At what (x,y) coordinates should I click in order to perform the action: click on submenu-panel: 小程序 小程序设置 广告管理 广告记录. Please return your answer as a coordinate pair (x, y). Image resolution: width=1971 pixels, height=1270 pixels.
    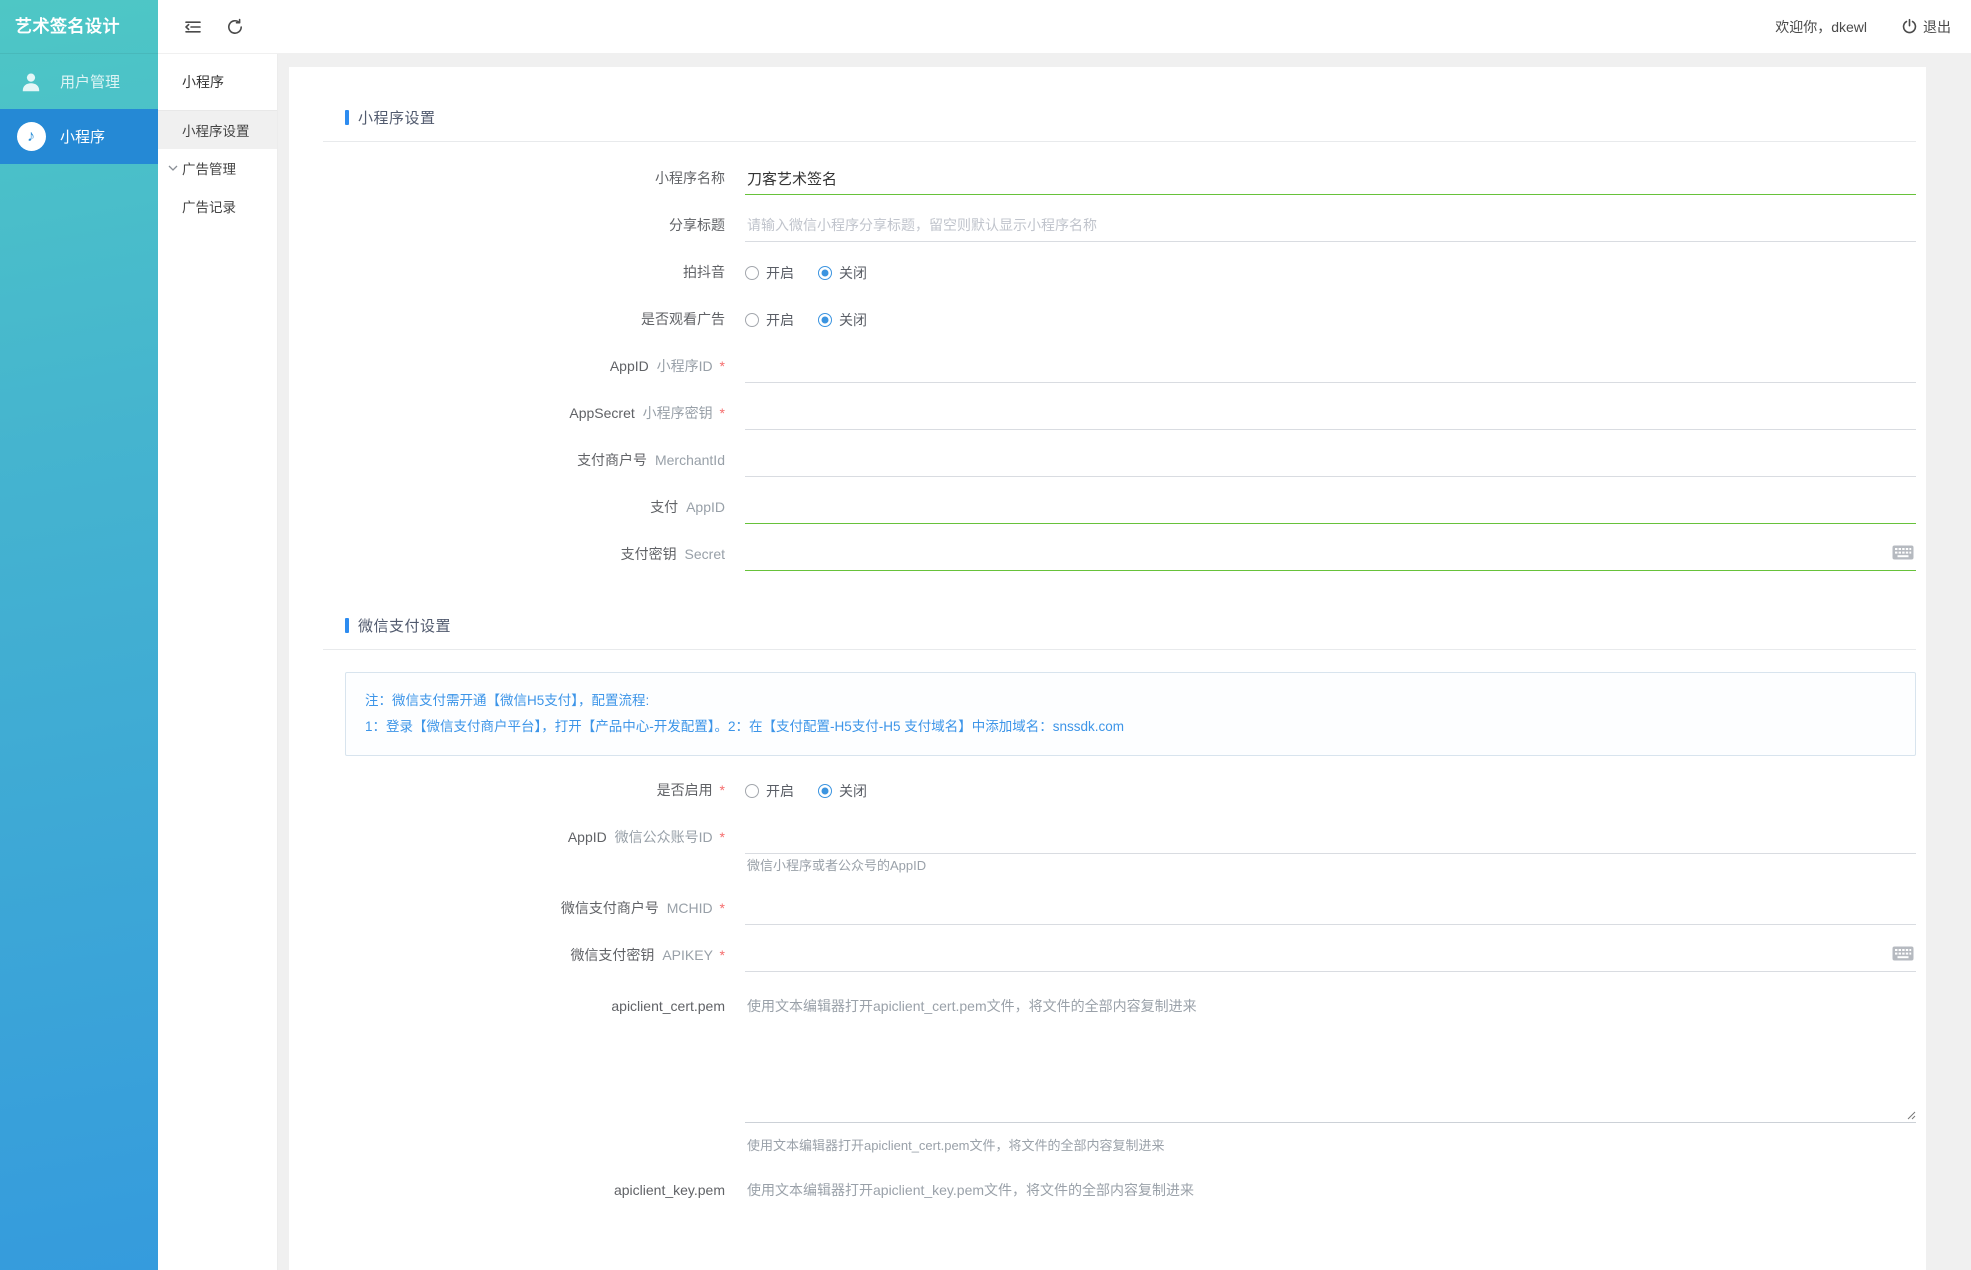
    Looking at the image, I should click on (218, 662).